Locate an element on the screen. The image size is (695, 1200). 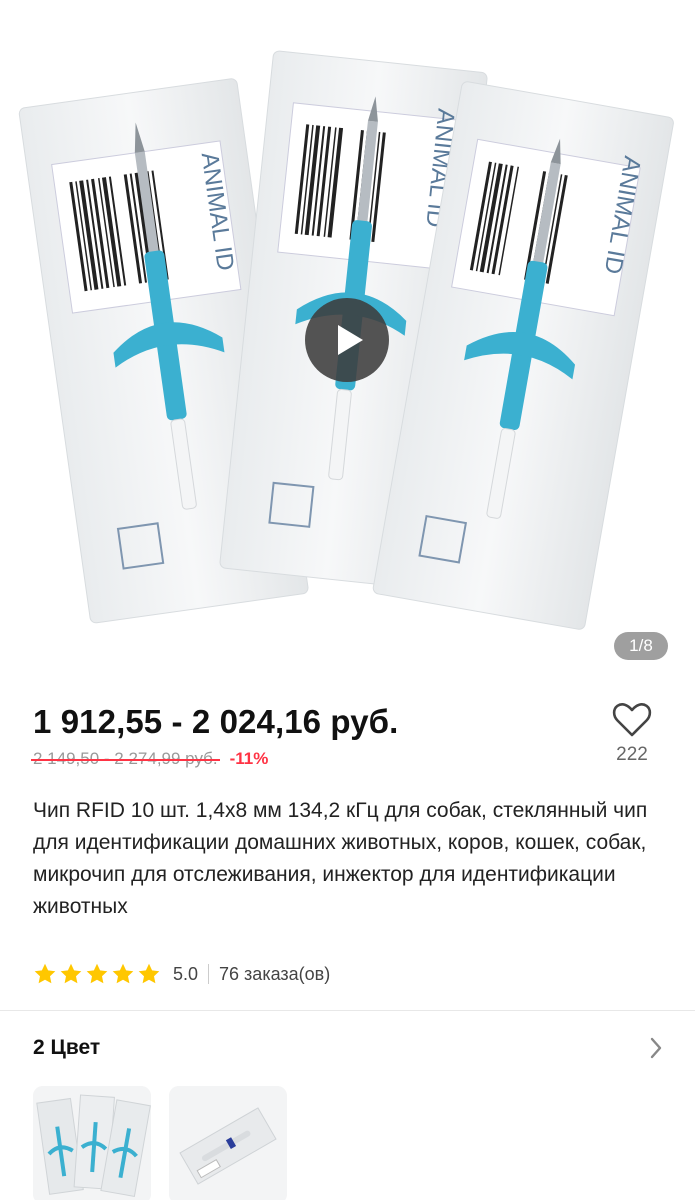
rating-row: 5.0 76 заказа(ов) is located at coordinates (181, 974).